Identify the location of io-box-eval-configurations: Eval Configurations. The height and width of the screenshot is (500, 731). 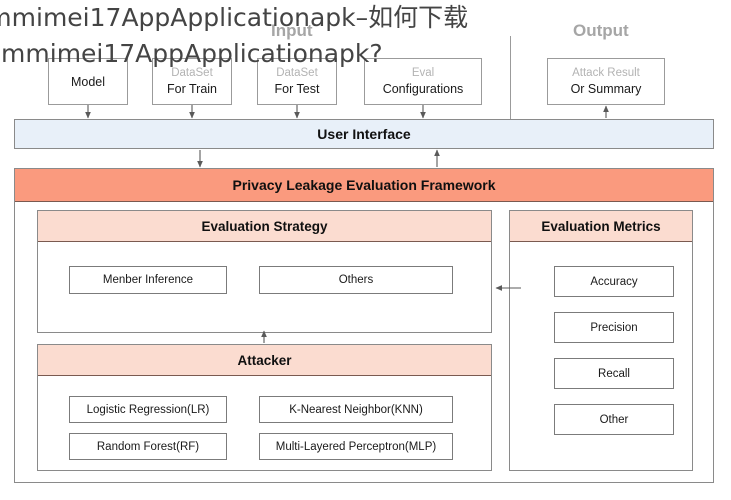
(423, 81).